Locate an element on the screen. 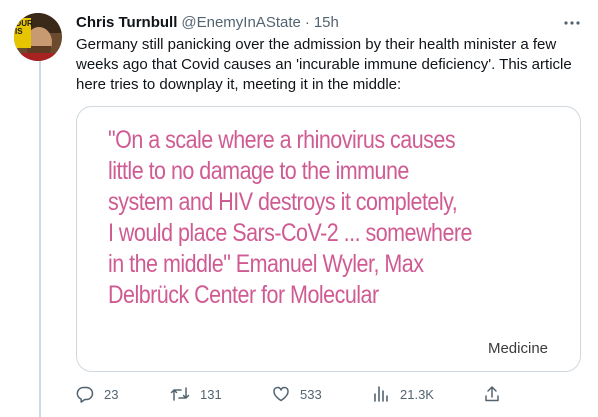 This screenshot has height=417, width=598. reply-bubble-icon is located at coordinates (85, 394).